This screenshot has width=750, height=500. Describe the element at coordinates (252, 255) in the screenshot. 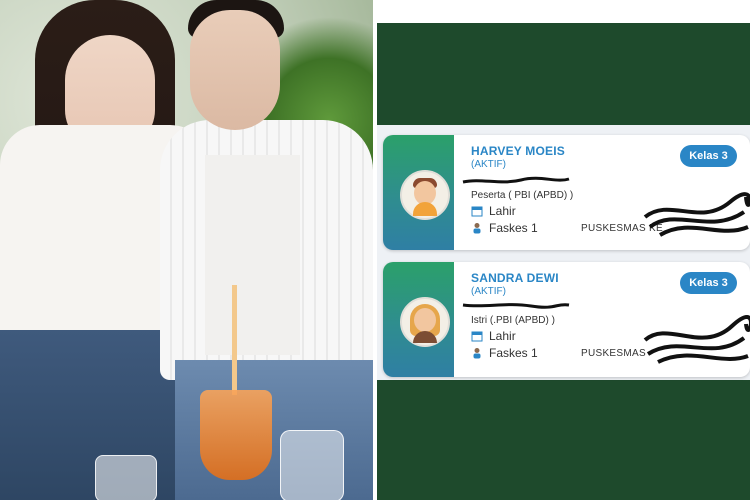

I see `man-white-tee` at that location.